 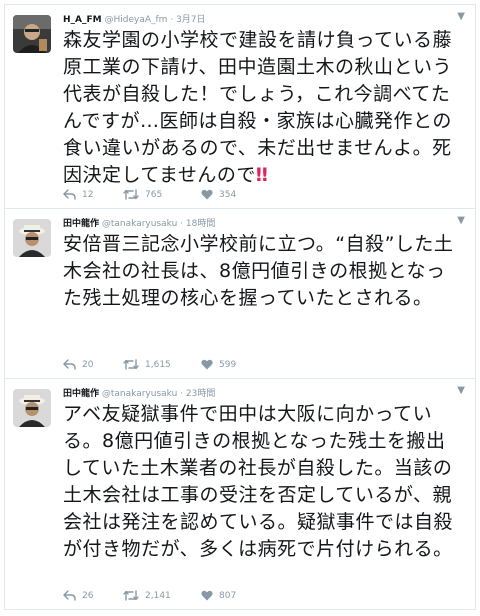 I want to click on tweet-header: 田中龍作 @tanakaryusaku · 23時間, so click(x=254, y=394).